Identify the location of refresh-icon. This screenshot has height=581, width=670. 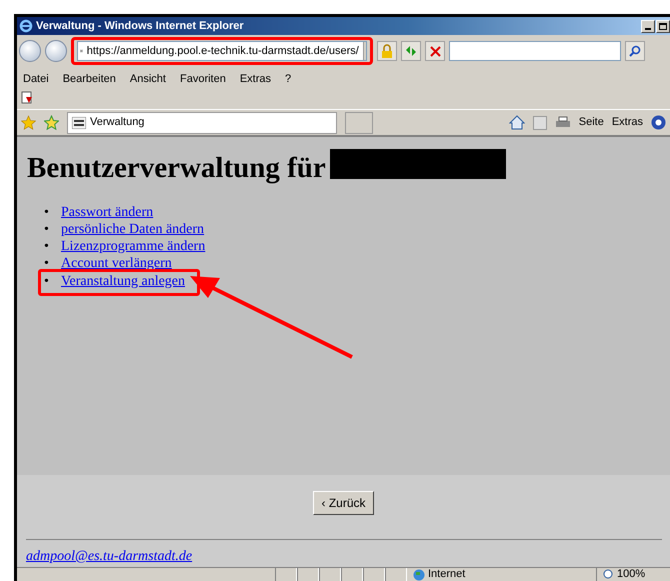
(411, 51).